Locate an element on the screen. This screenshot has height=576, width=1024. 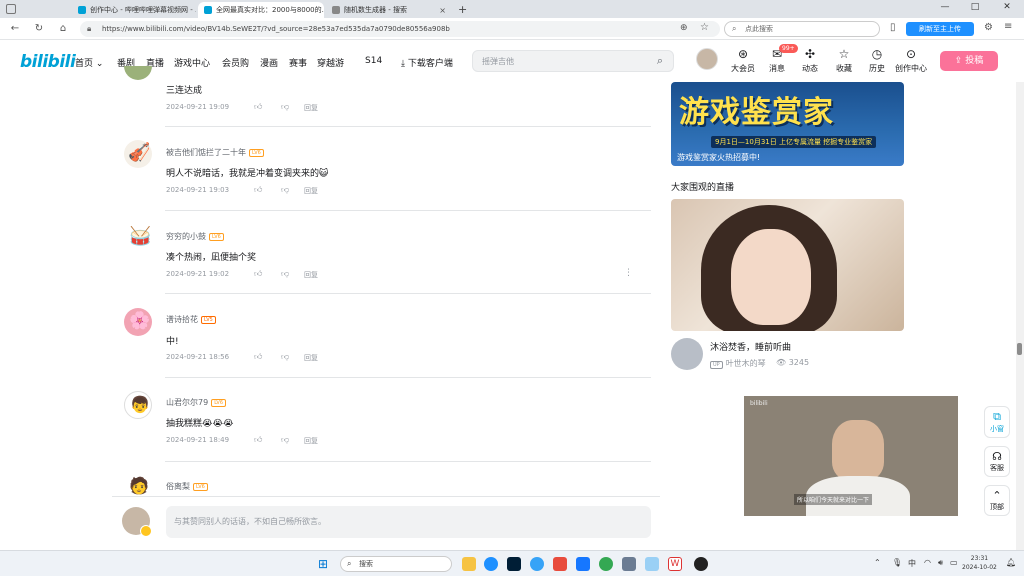
scrollbar is located at coordinates (1020, 316).